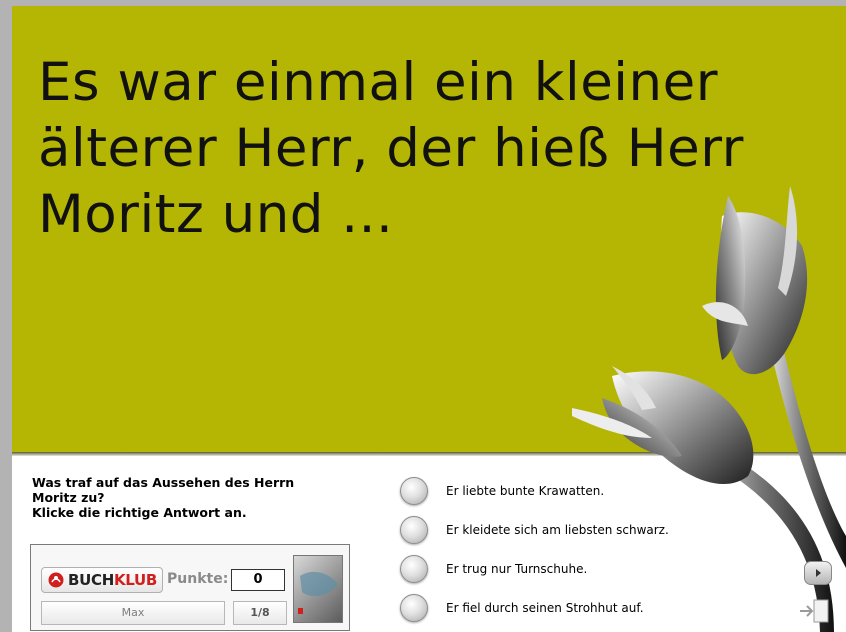 Image resolution: width=846 pixels, height=632 pixels. Describe the element at coordinates (258, 580) in the screenshot. I see `points-value: 0` at that location.